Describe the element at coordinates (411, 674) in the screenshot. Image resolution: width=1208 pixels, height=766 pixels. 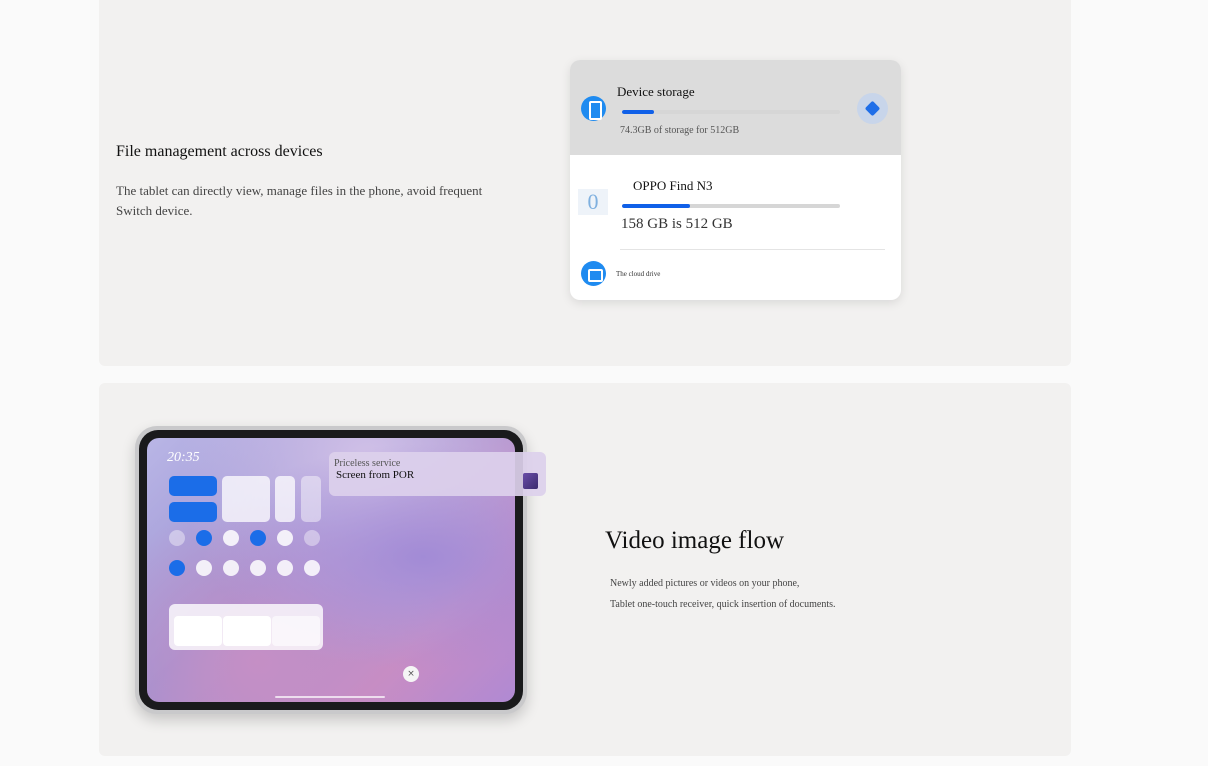
I see `close-button: ×` at that location.